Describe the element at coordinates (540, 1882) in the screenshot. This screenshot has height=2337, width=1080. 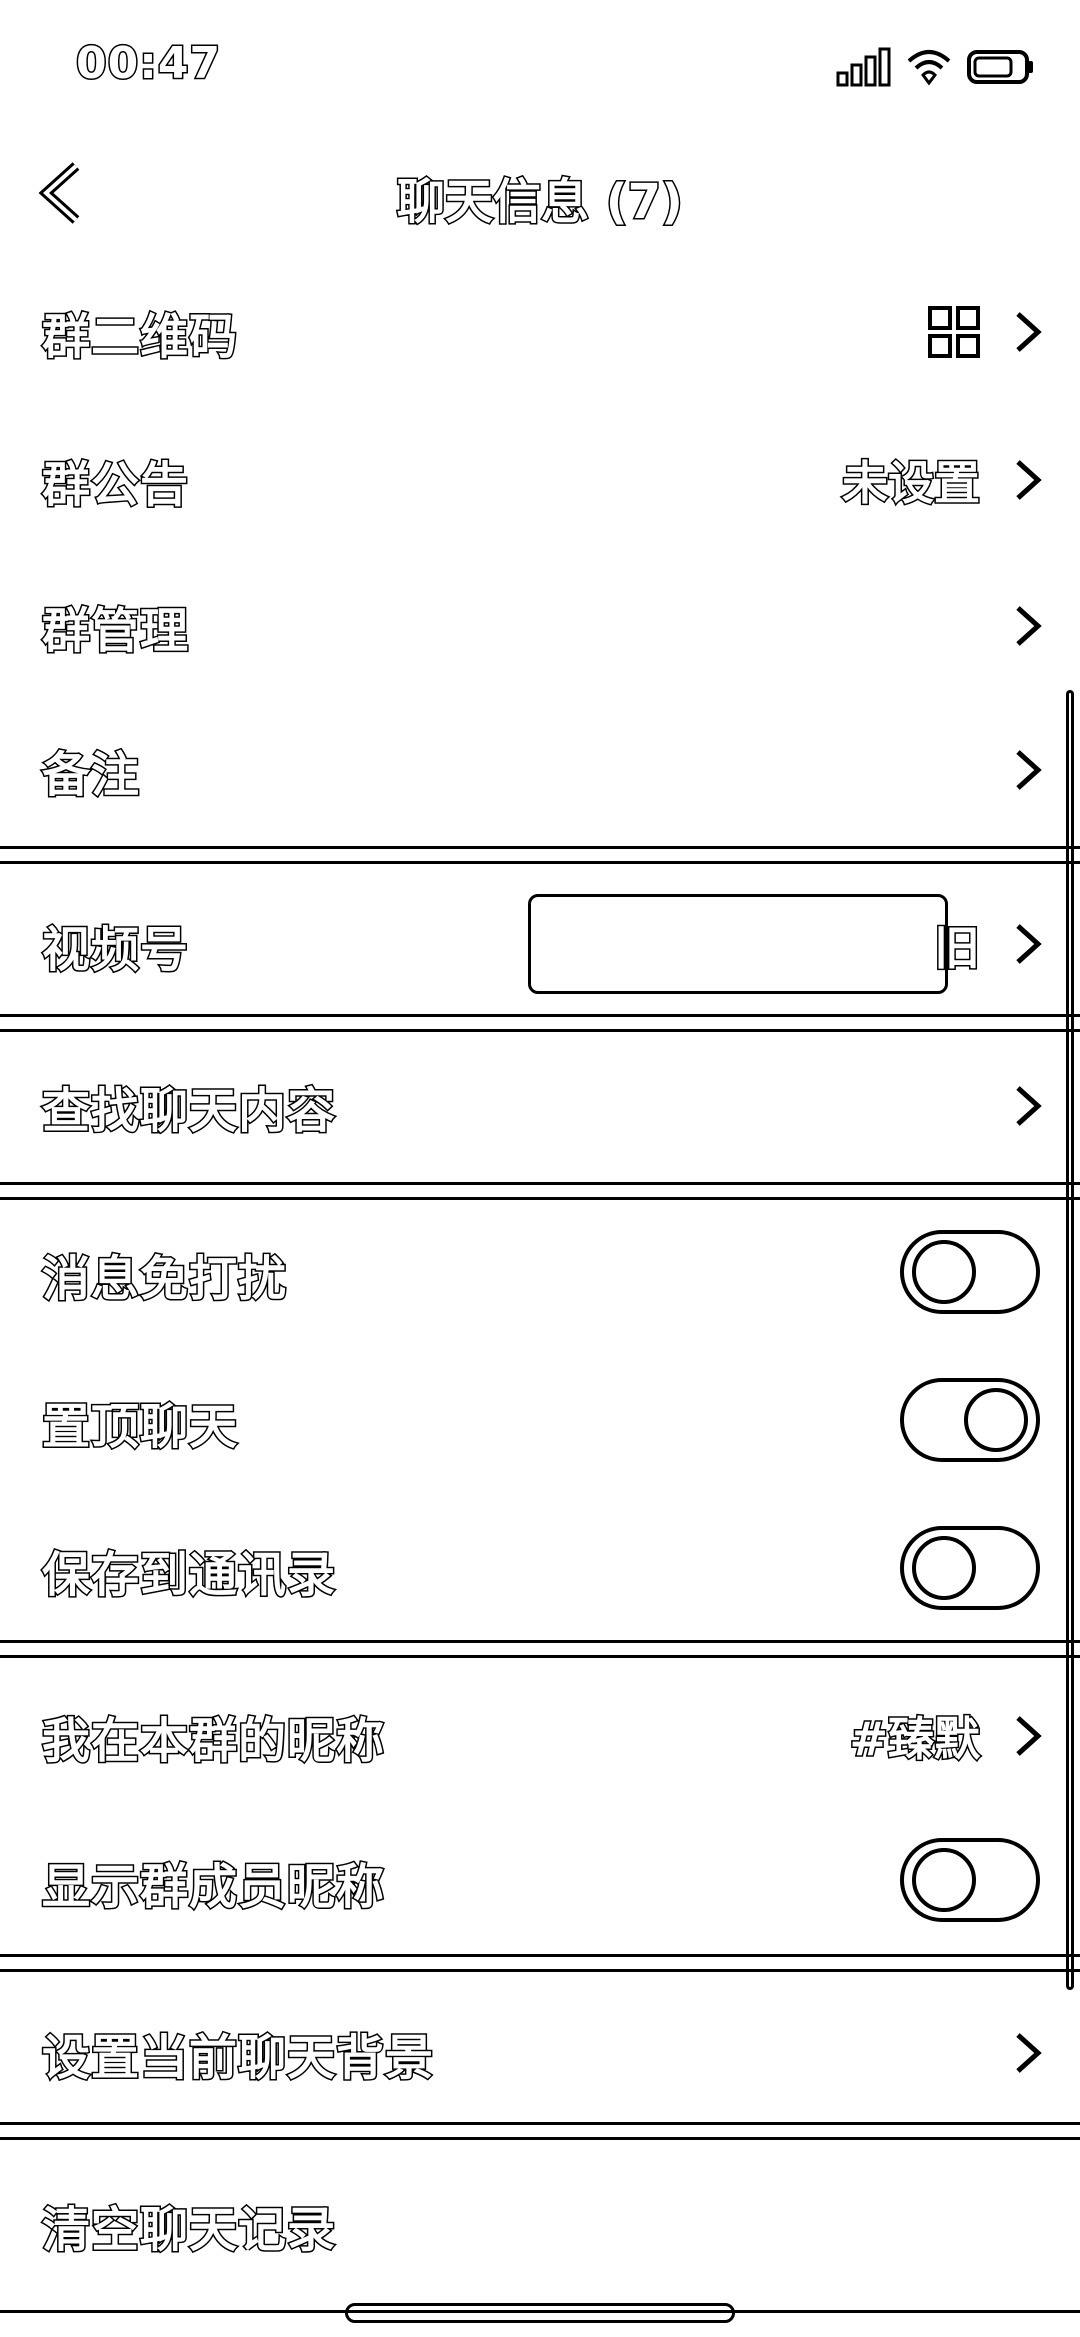
I see `row-show-nicknames: 显示群成员昵称` at that location.